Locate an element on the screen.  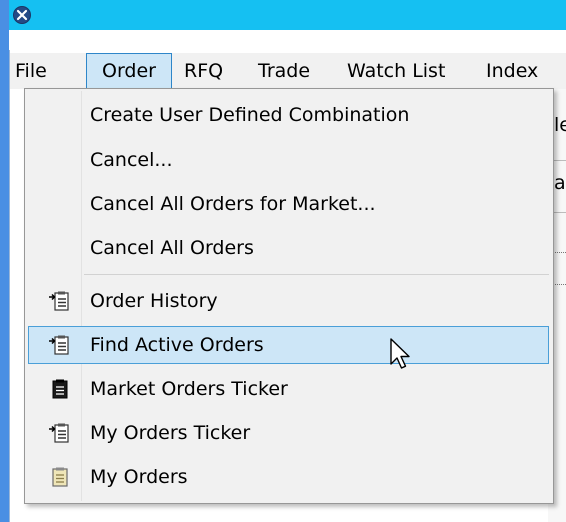
background-text-fragment: at is located at coordinates (560, 183).